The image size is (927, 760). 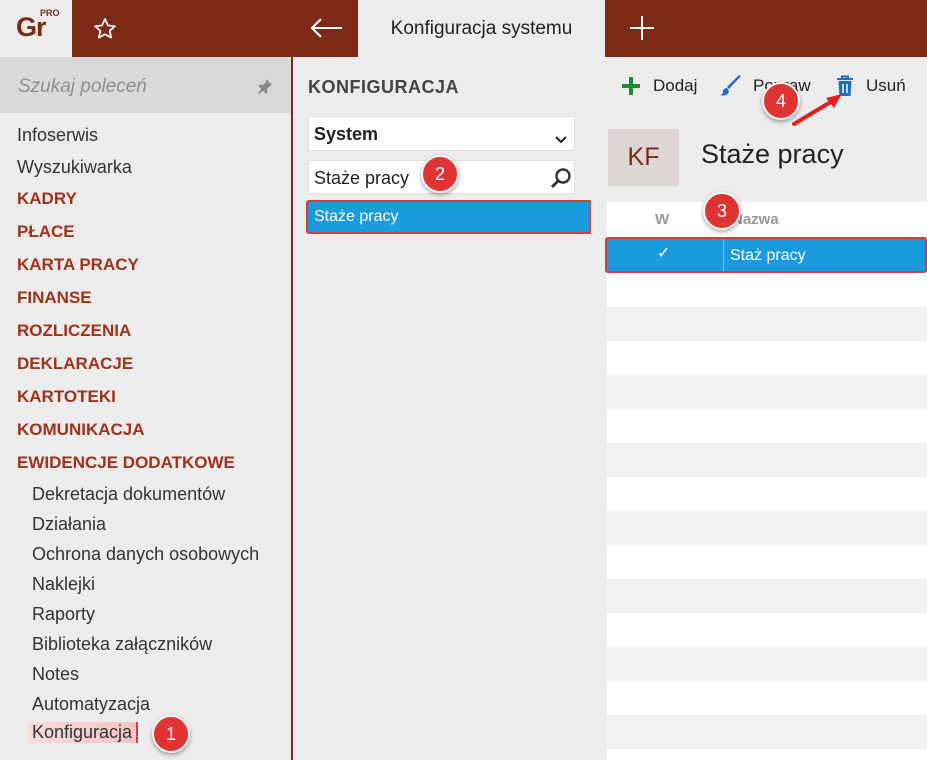 I want to click on sidebar-subitem-raporty: Raporty, so click(x=63, y=614).